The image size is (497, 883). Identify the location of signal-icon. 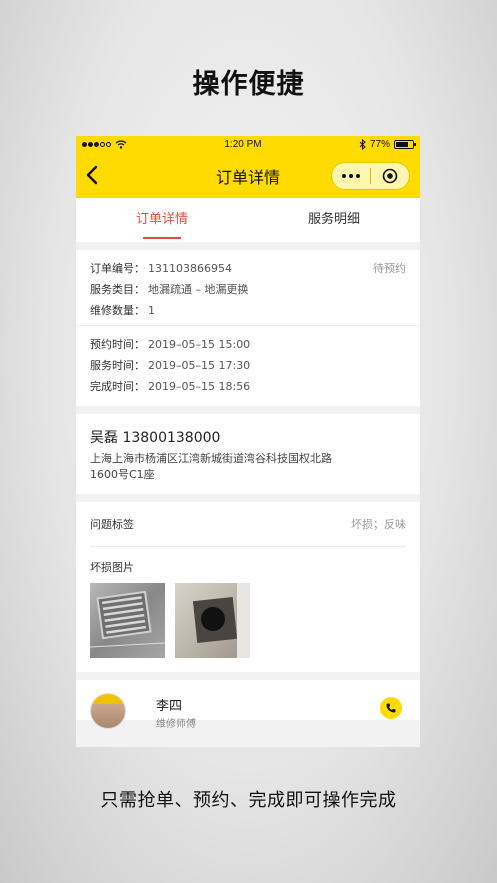
(96, 144).